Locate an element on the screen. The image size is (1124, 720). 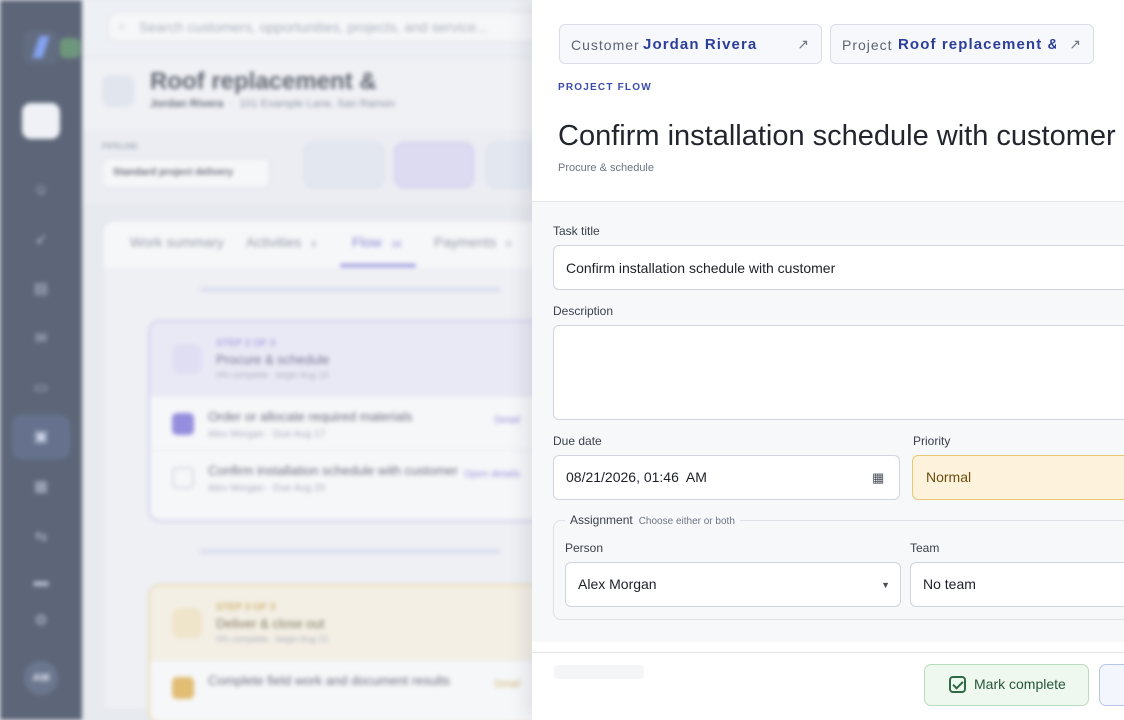
person-value: Alex Morgan is located at coordinates (617, 584).